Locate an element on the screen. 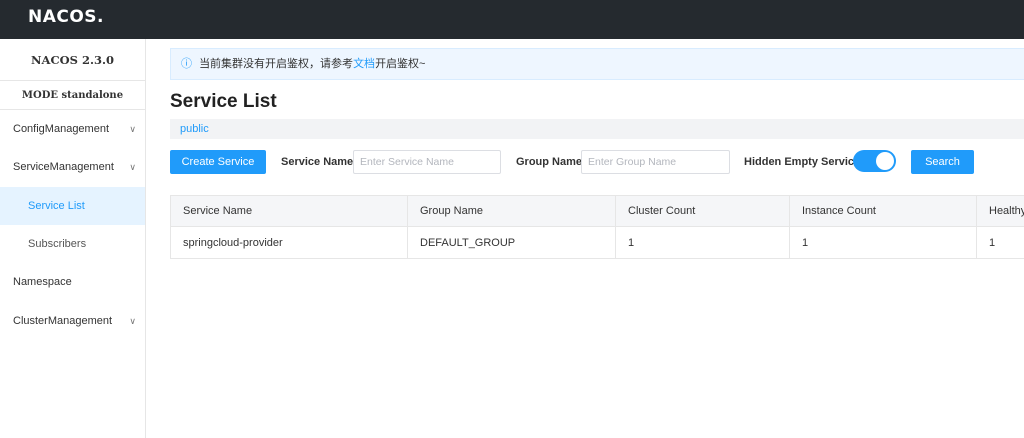 This screenshot has width=1024, height=438. cell-healthy: 1 is located at coordinates (1000, 242).